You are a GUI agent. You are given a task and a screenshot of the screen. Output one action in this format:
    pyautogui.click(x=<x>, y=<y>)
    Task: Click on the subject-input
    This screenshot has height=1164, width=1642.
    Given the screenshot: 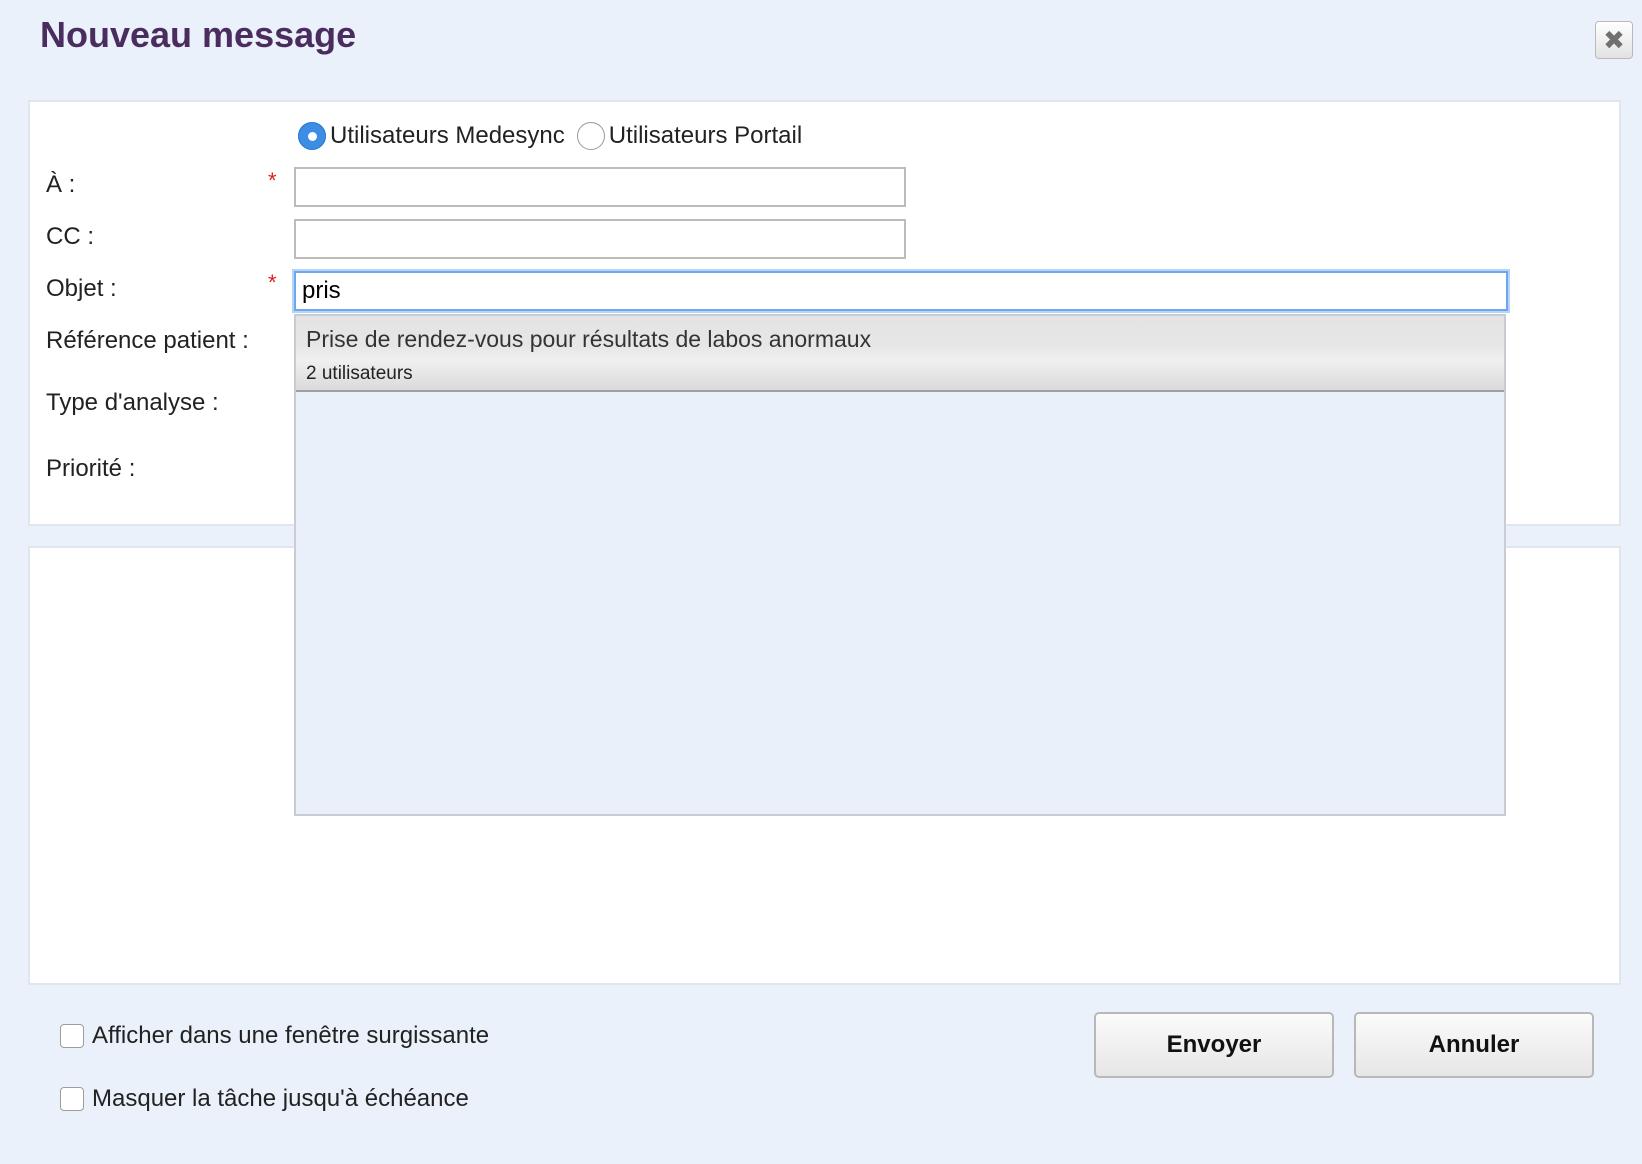 What is the action you would take?
    pyautogui.click(x=901, y=291)
    